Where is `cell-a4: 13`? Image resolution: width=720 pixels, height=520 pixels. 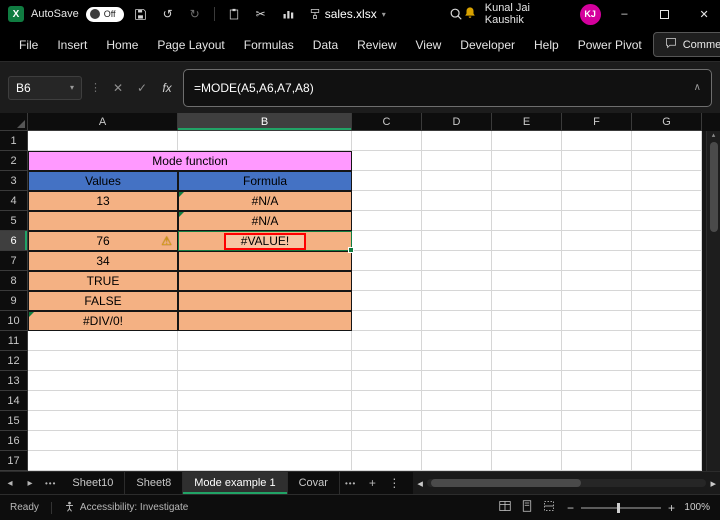 cell-a4: 13 is located at coordinates (103, 201).